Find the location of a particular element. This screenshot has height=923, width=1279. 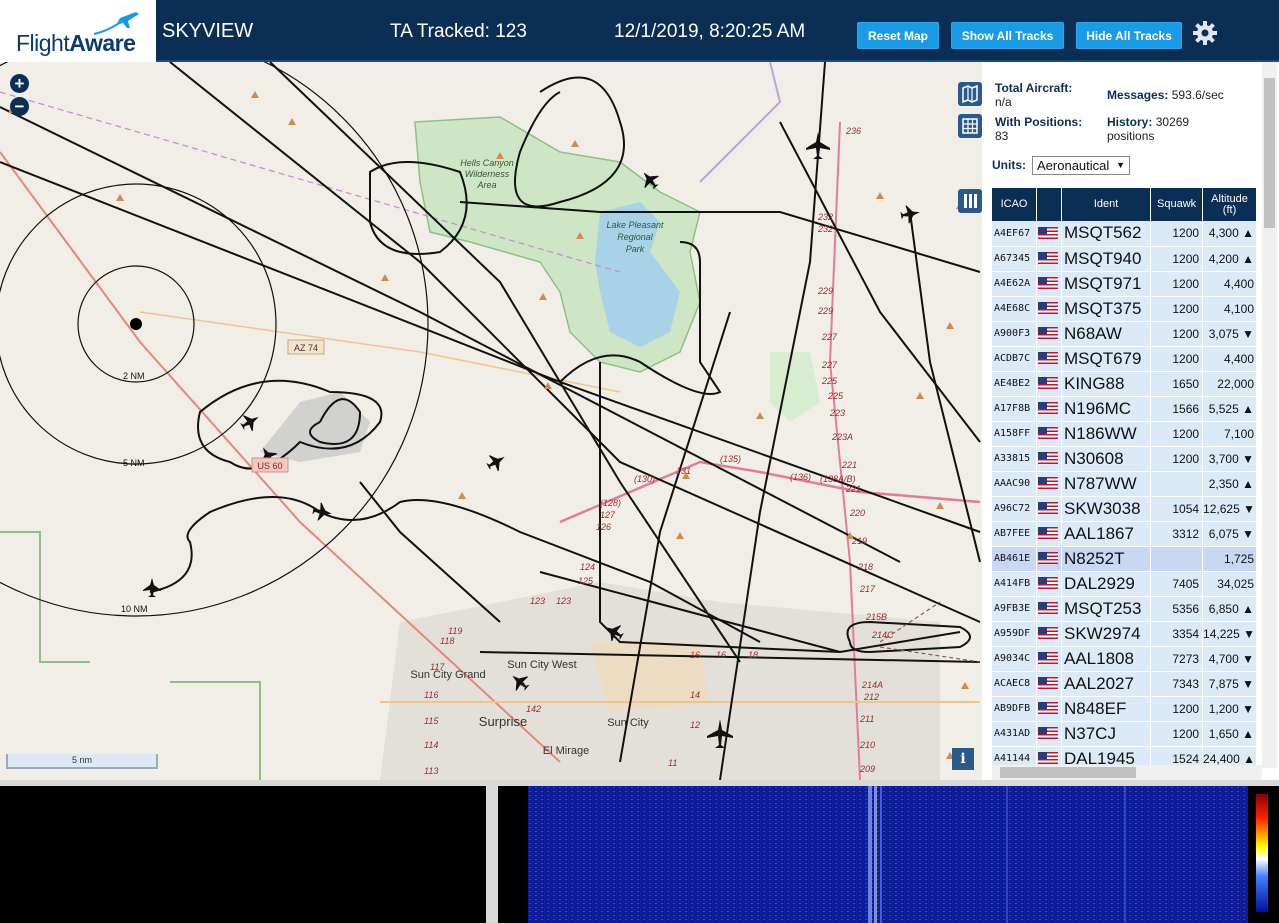

table-vertical-scrollbar is located at coordinates (1269, 415).